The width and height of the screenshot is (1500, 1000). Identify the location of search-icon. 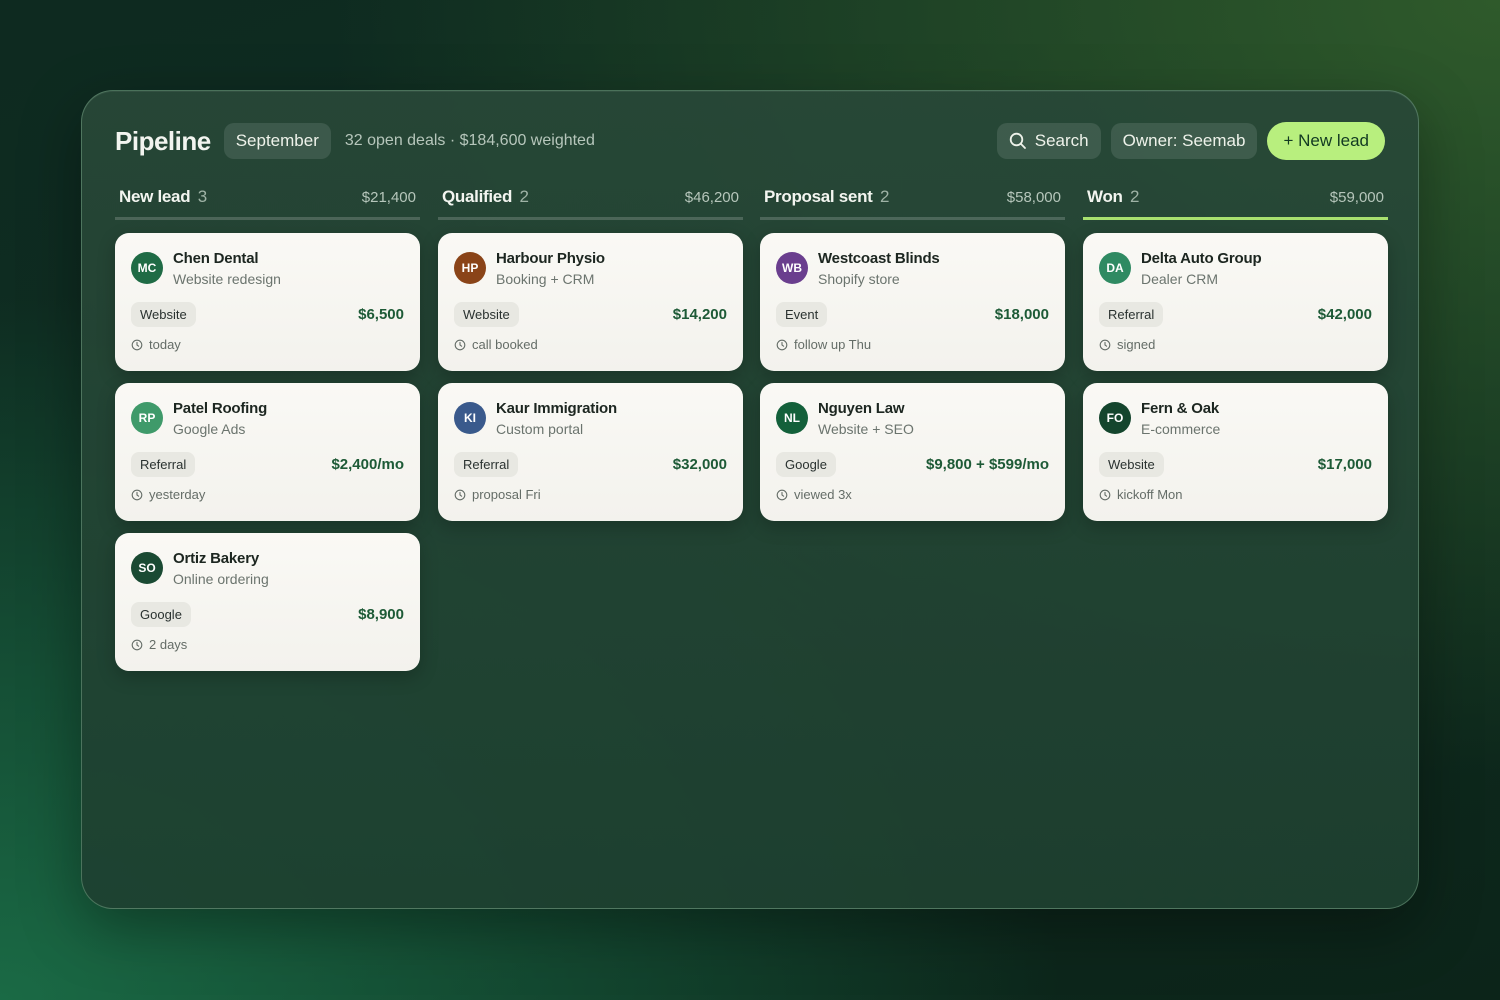
(1017, 140).